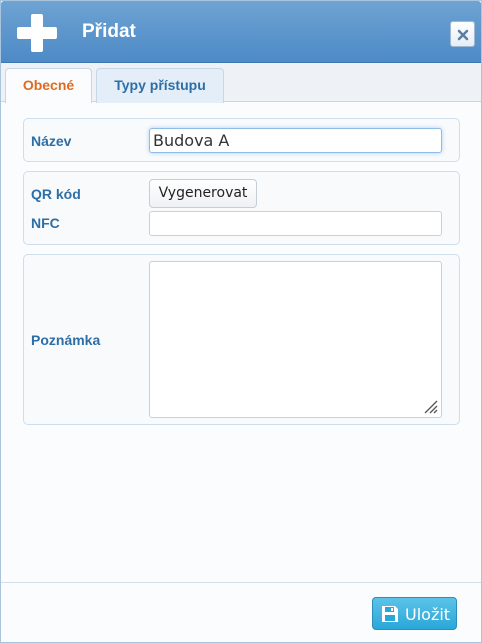  I want to click on footer-divider, so click(241, 582).